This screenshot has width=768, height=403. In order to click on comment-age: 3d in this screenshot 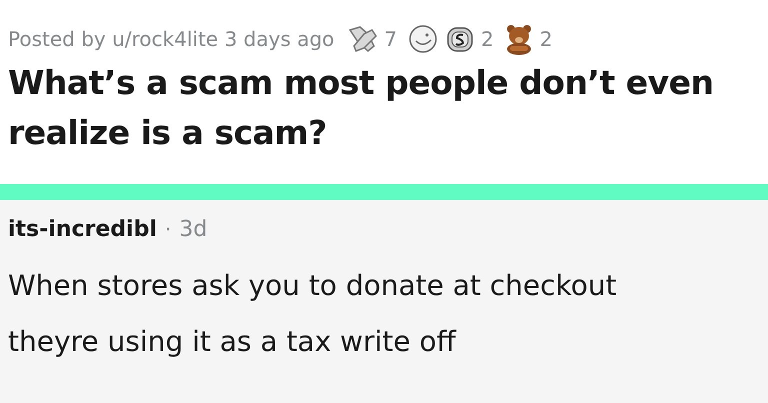, I will do `click(193, 230)`.